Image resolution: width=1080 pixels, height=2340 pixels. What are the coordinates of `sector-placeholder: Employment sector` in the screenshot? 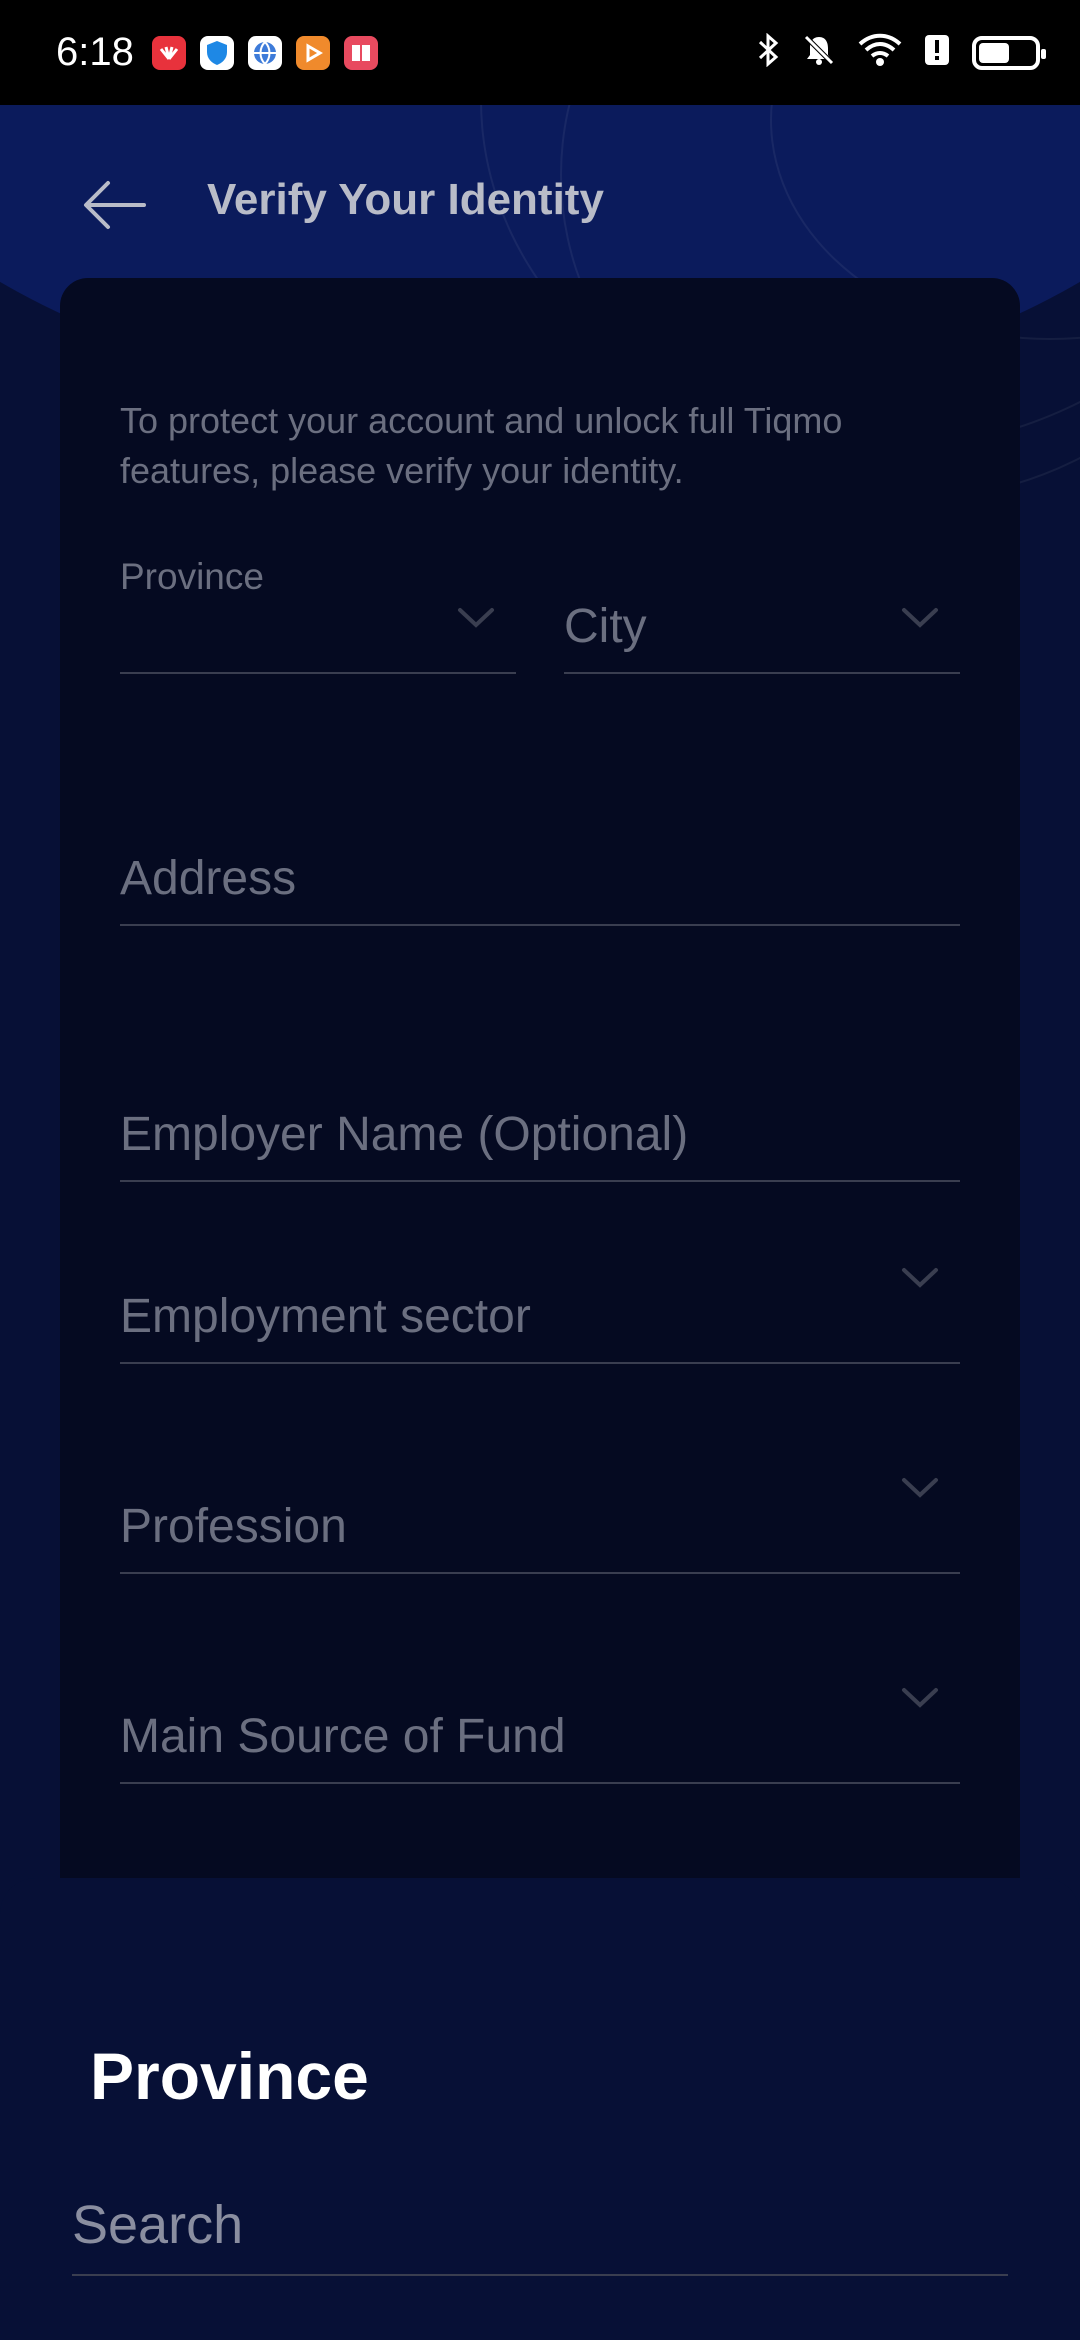 It's located at (325, 1316).